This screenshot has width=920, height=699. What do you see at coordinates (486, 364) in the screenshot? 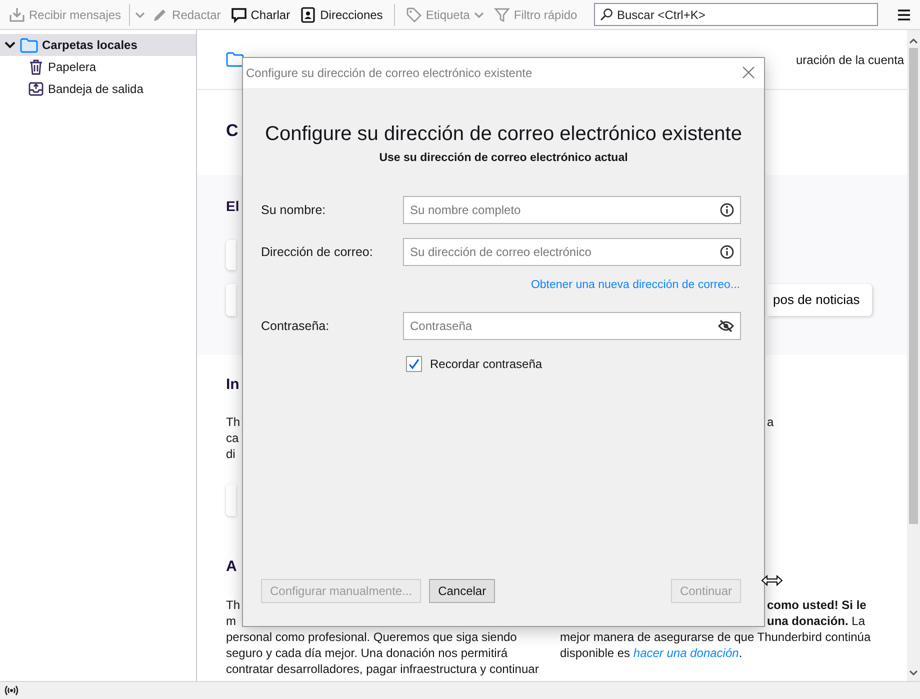
I see `checkbox-label: Recordar contraseña` at bounding box center [486, 364].